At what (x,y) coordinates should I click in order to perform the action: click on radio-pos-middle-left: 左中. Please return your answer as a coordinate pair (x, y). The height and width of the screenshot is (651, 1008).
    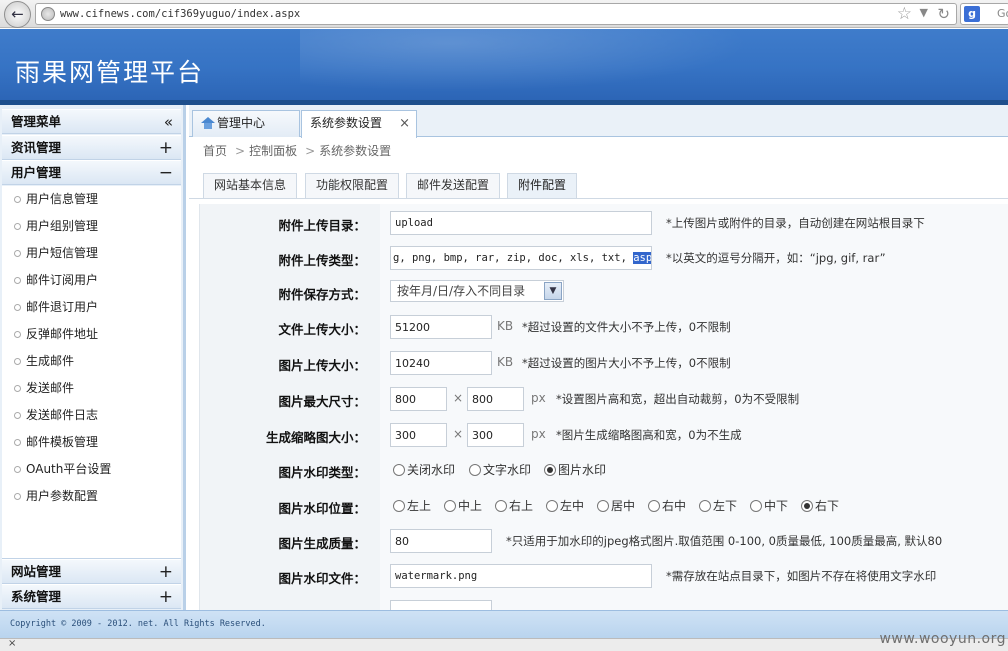
    Looking at the image, I should click on (565, 505).